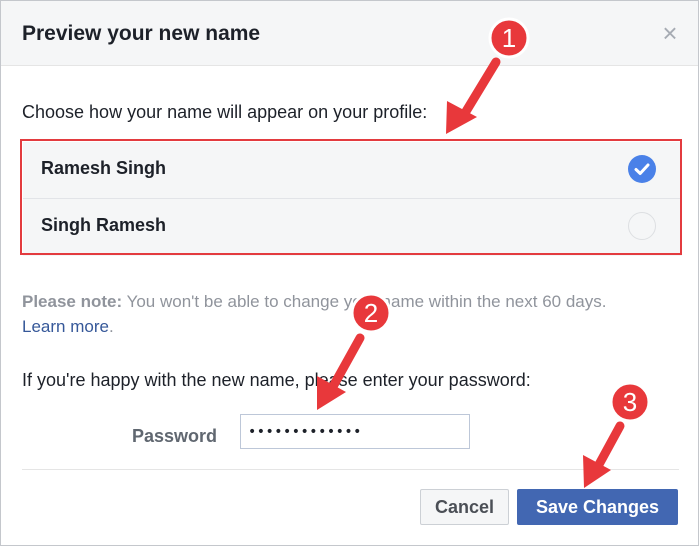 This screenshot has height=546, width=699. Describe the element at coordinates (670, 33) in the screenshot. I see `close-icon: ×` at that location.